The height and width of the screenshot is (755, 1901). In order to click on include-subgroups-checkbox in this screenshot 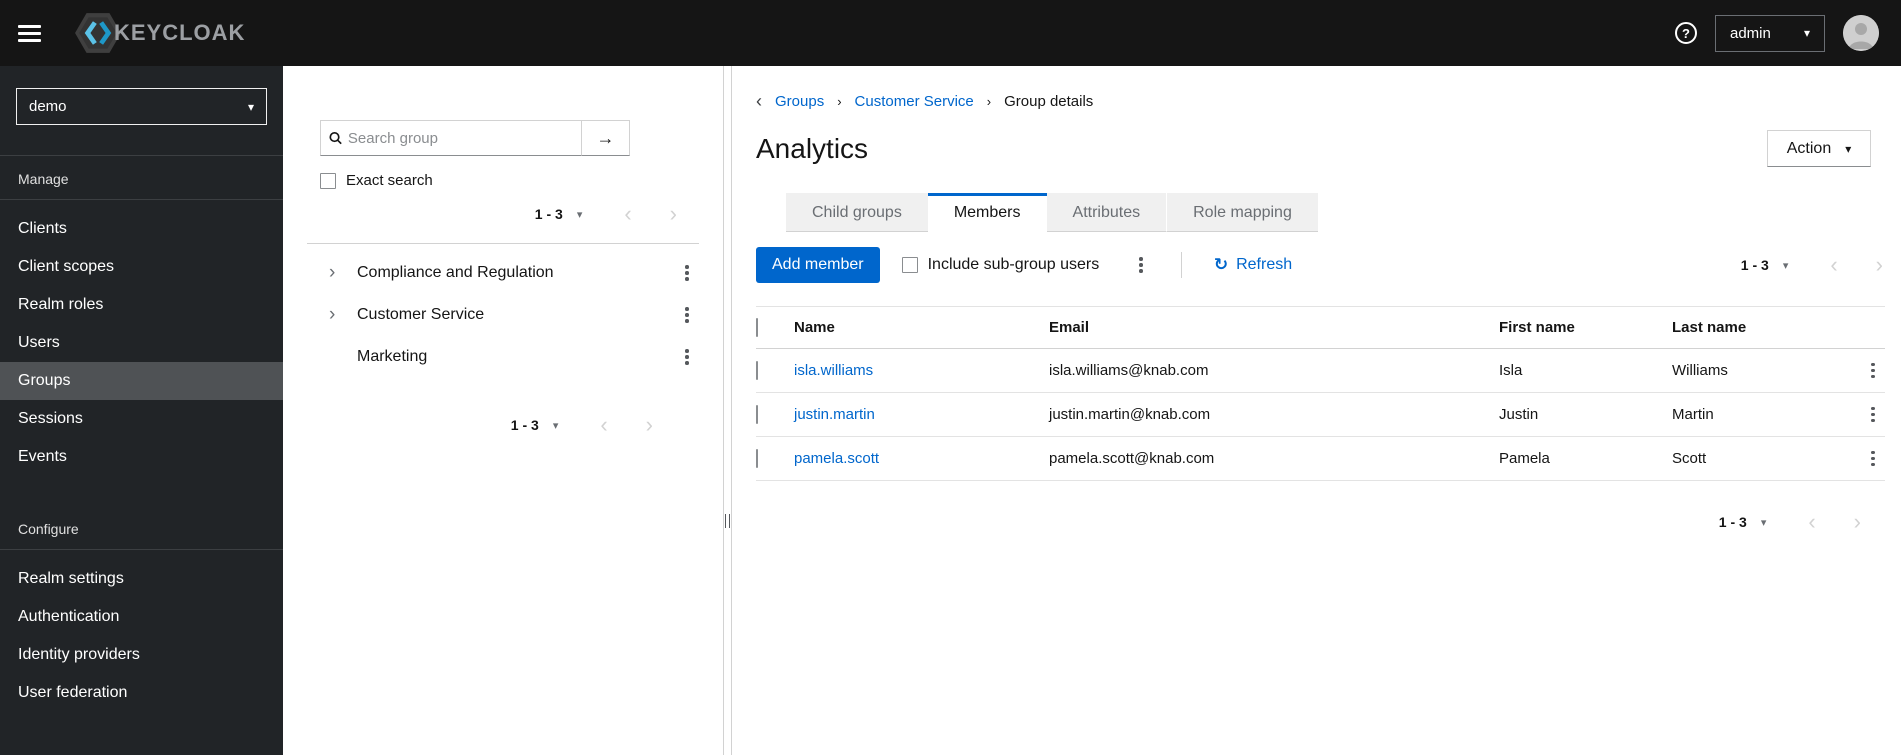, I will do `click(909, 265)`.